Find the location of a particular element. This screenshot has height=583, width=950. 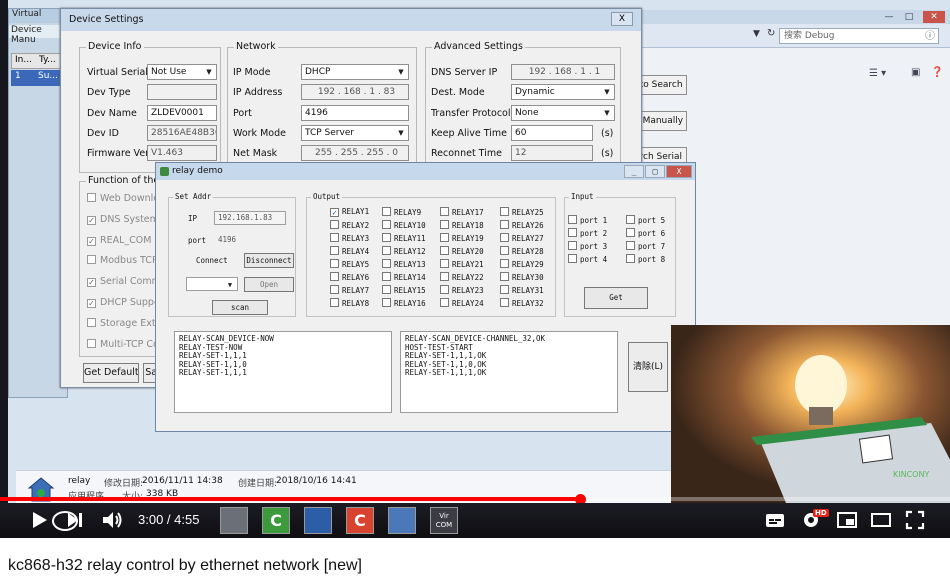

function-checkbox: ✓ DNS System is located at coordinates (123, 219).